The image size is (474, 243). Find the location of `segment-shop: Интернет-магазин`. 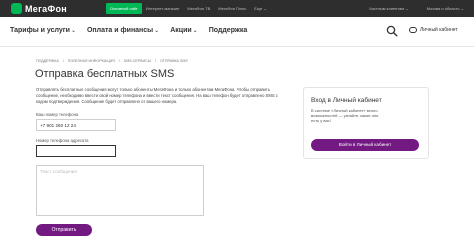

segment-shop: Интернет-магазин is located at coordinates (163, 8).